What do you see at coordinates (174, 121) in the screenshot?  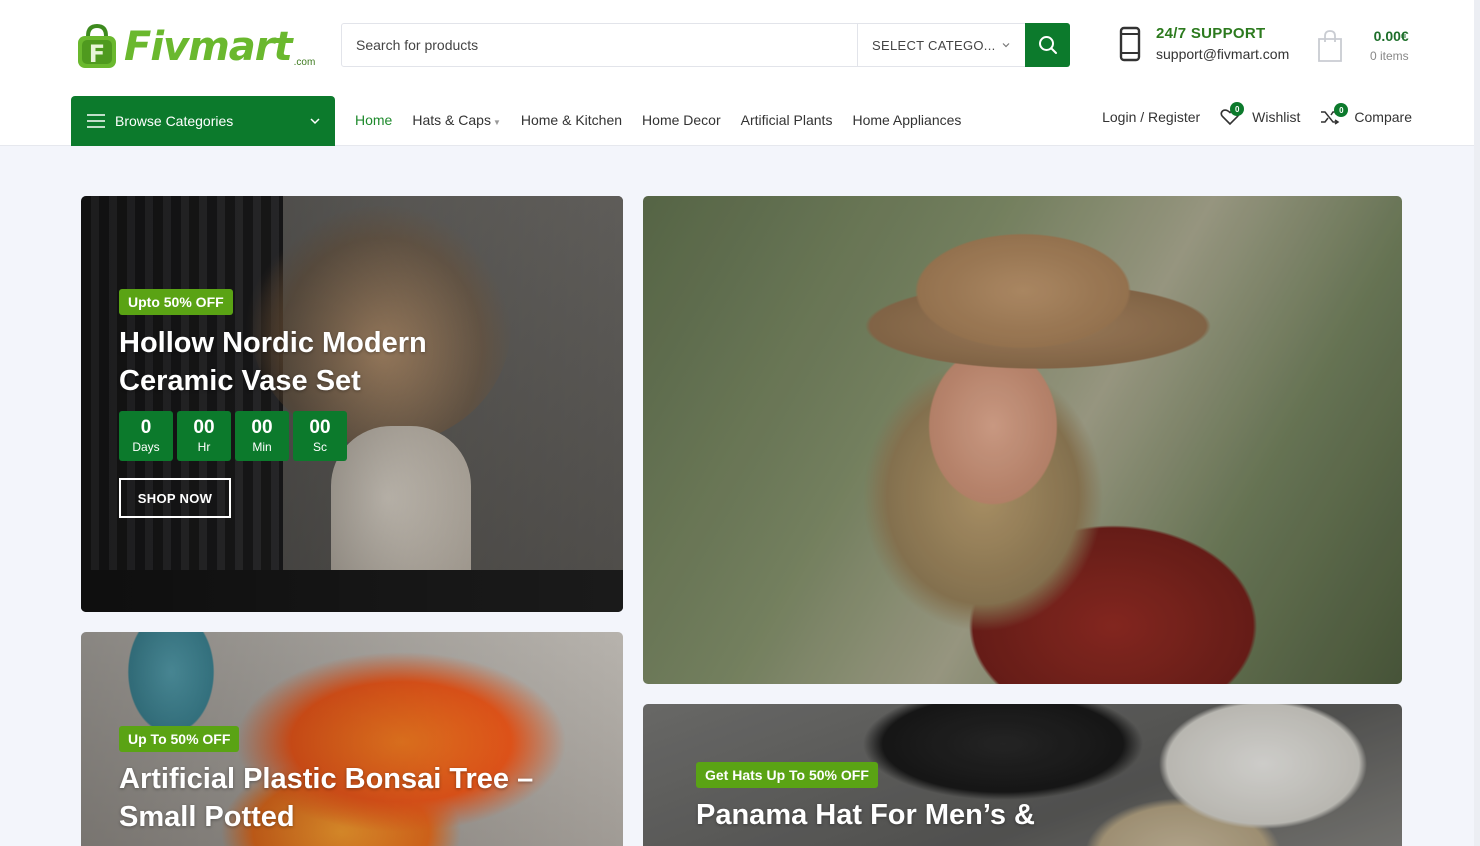 I see `browse-categories-label: Browse Categories` at bounding box center [174, 121].